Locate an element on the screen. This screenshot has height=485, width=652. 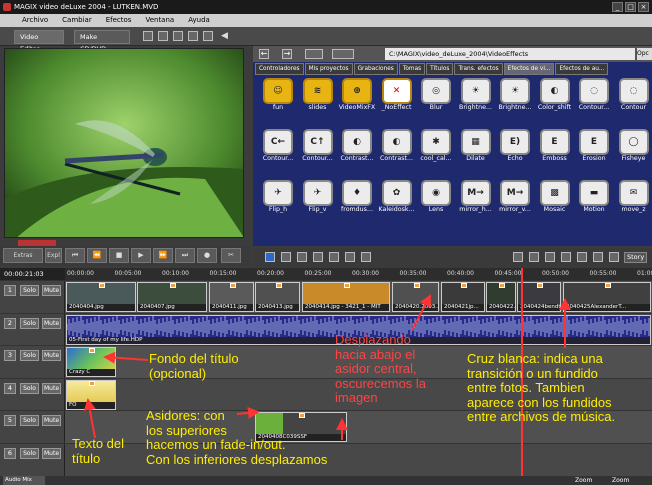
audiomix-button: Audio Mix is located at coordinates (24, 480).